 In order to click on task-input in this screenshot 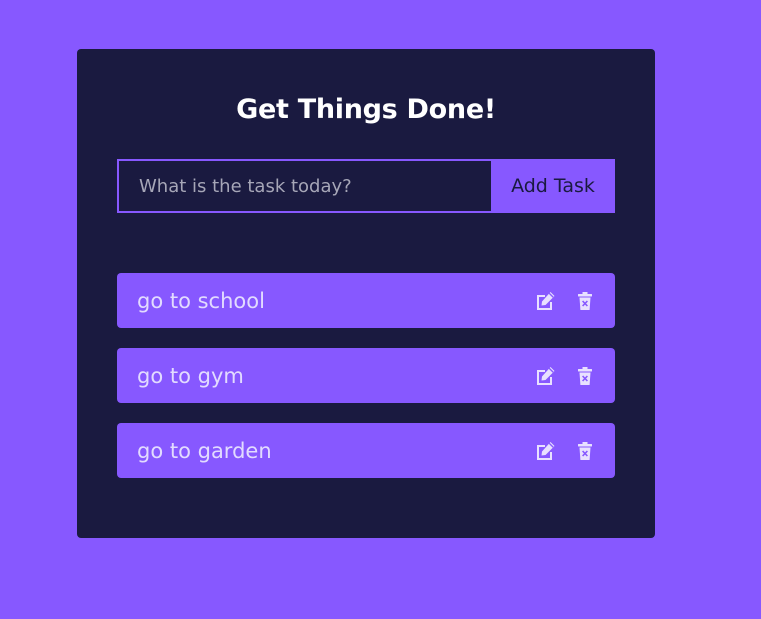, I will do `click(304, 186)`.